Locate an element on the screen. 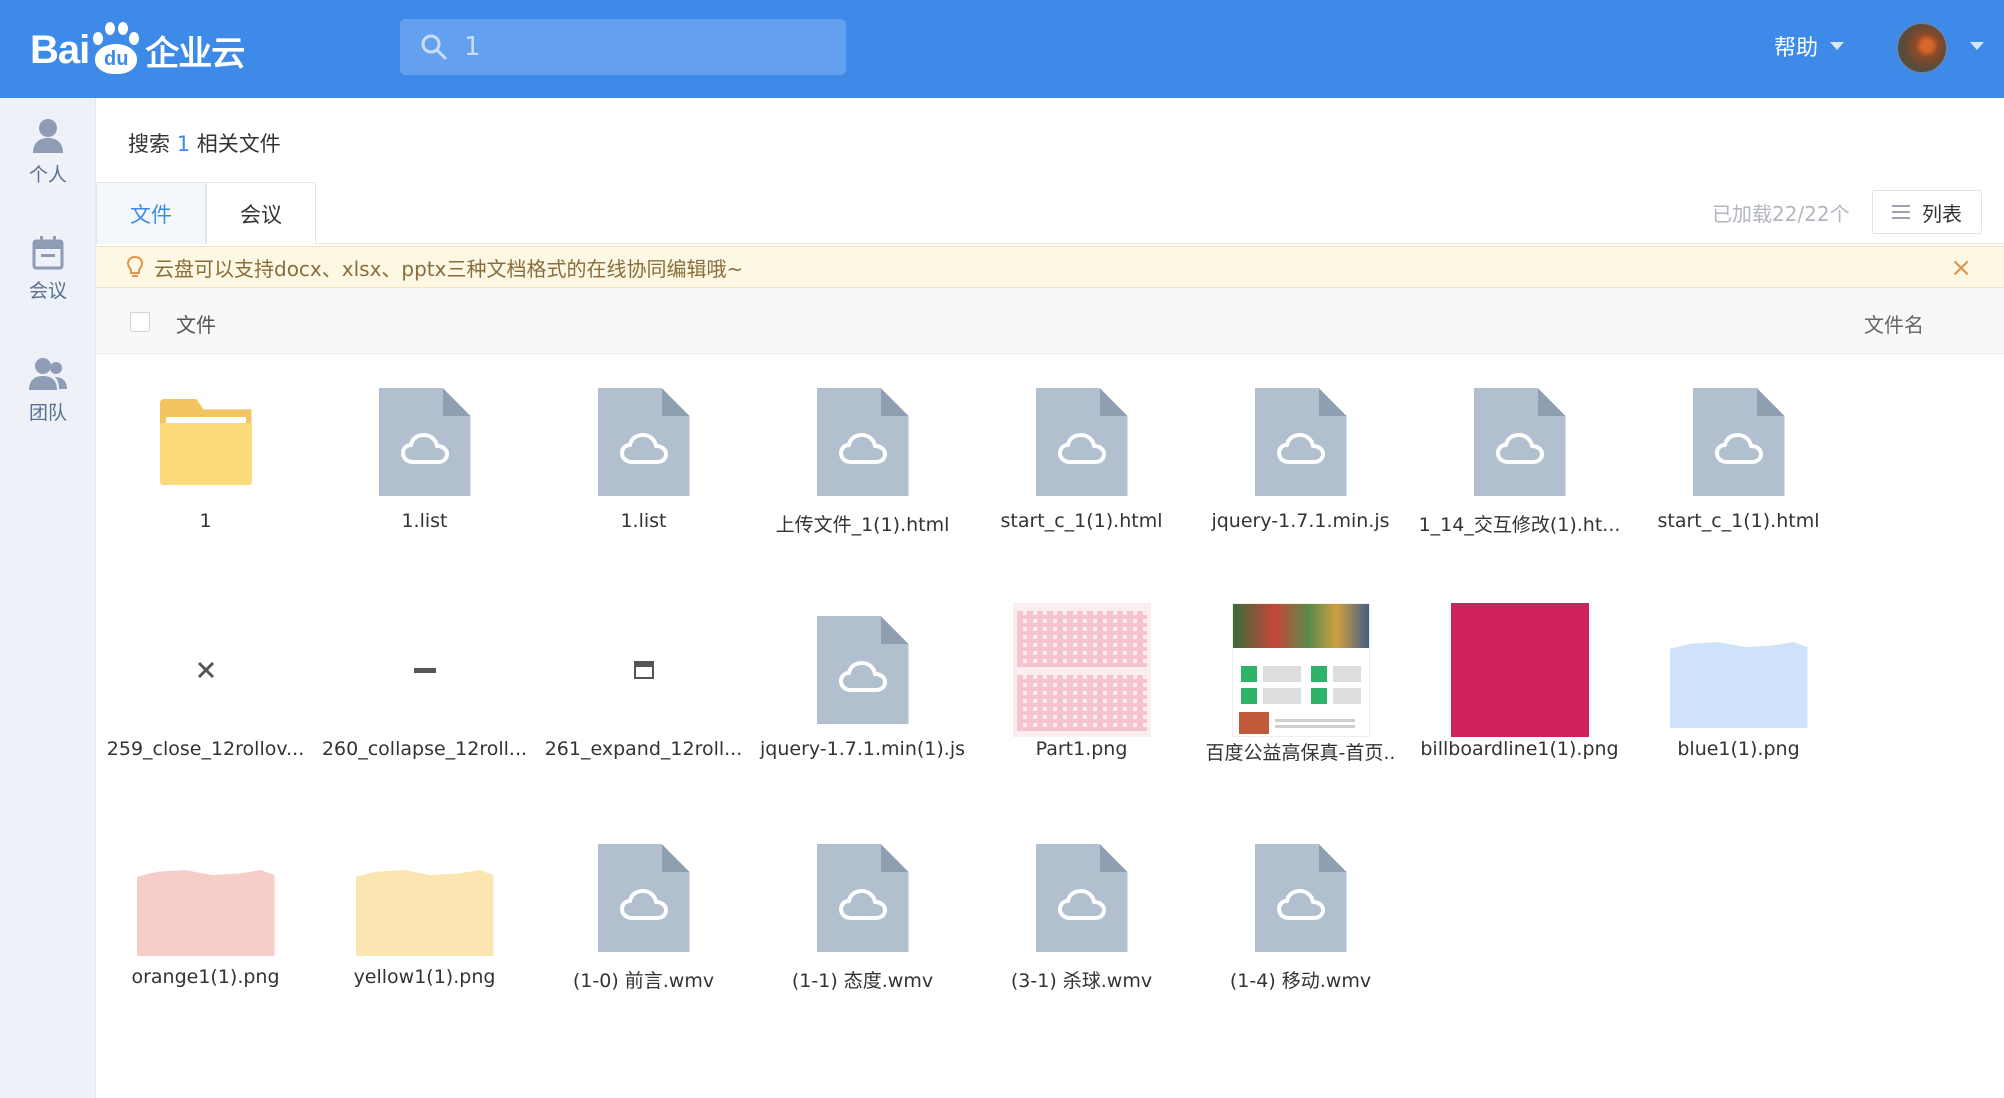 The height and width of the screenshot is (1098, 2004). baidu-logo: Bai du 企业云 is located at coordinates (137, 50).